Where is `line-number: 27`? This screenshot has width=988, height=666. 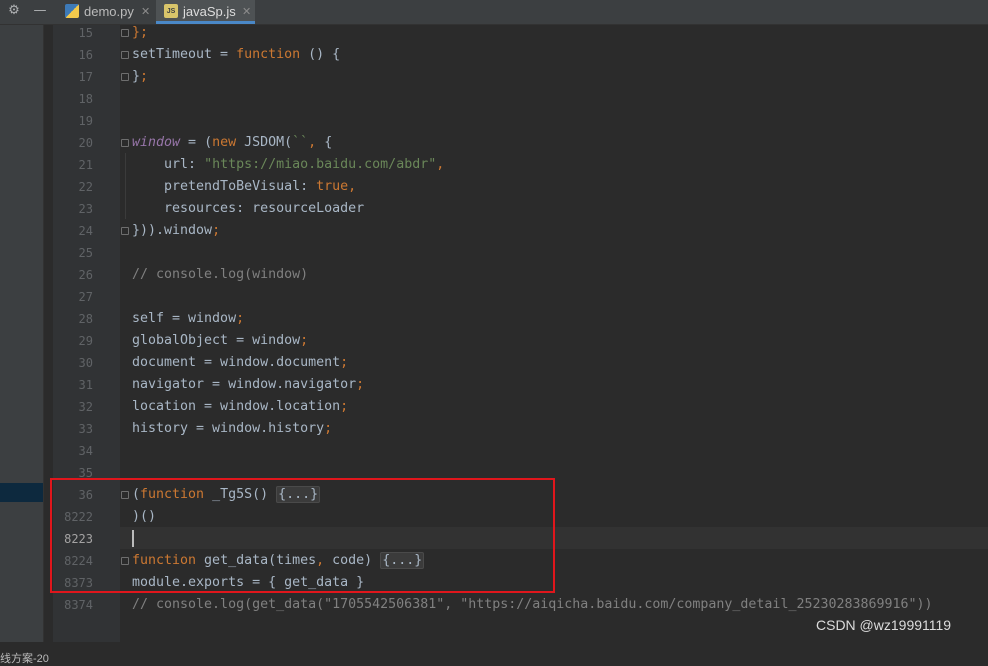 line-number: 27 is located at coordinates (85, 297).